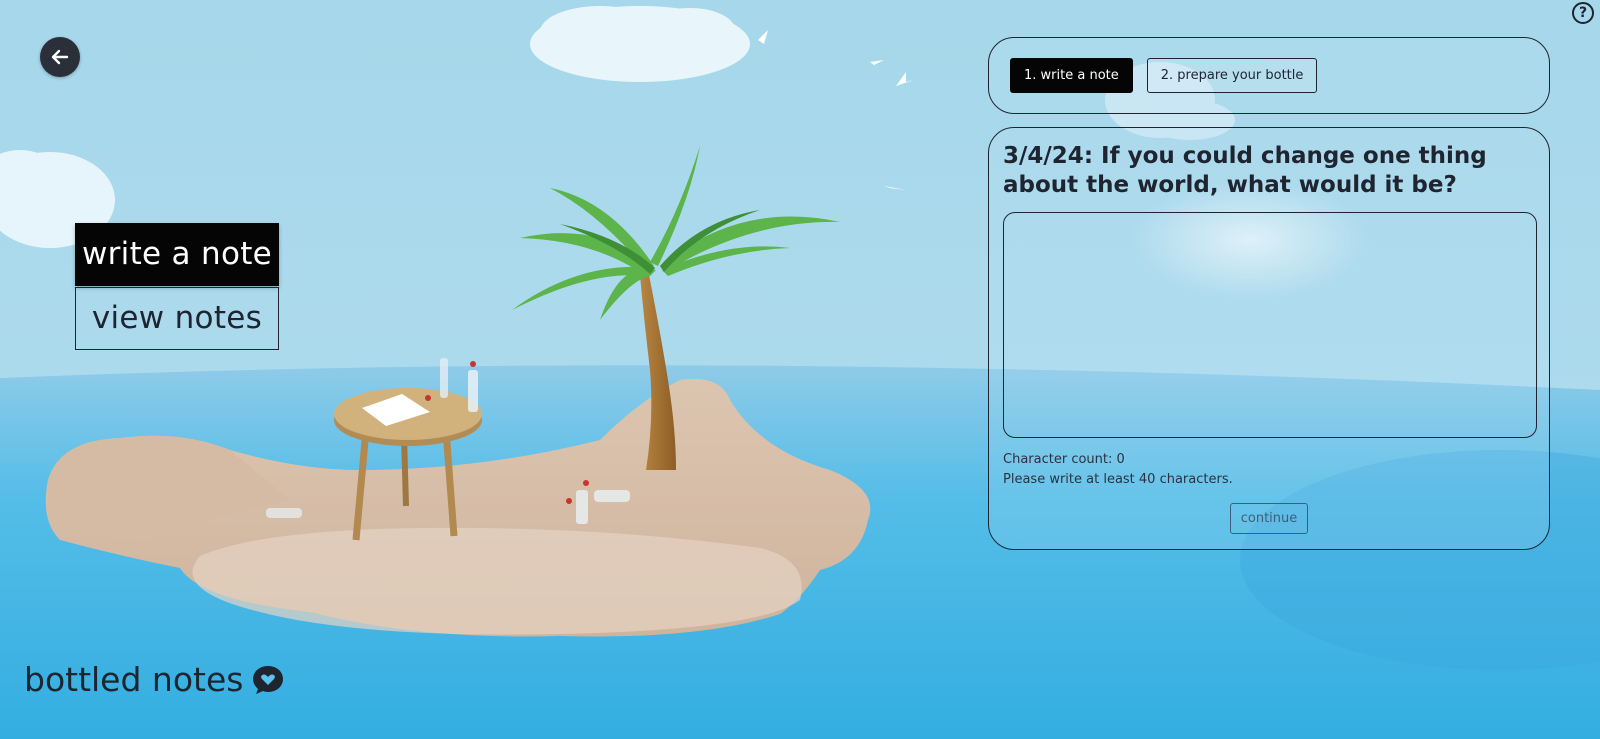 Image resolution: width=1600 pixels, height=739 pixels. Describe the element at coordinates (268, 679) in the screenshot. I see `chat-heart-icon` at that location.